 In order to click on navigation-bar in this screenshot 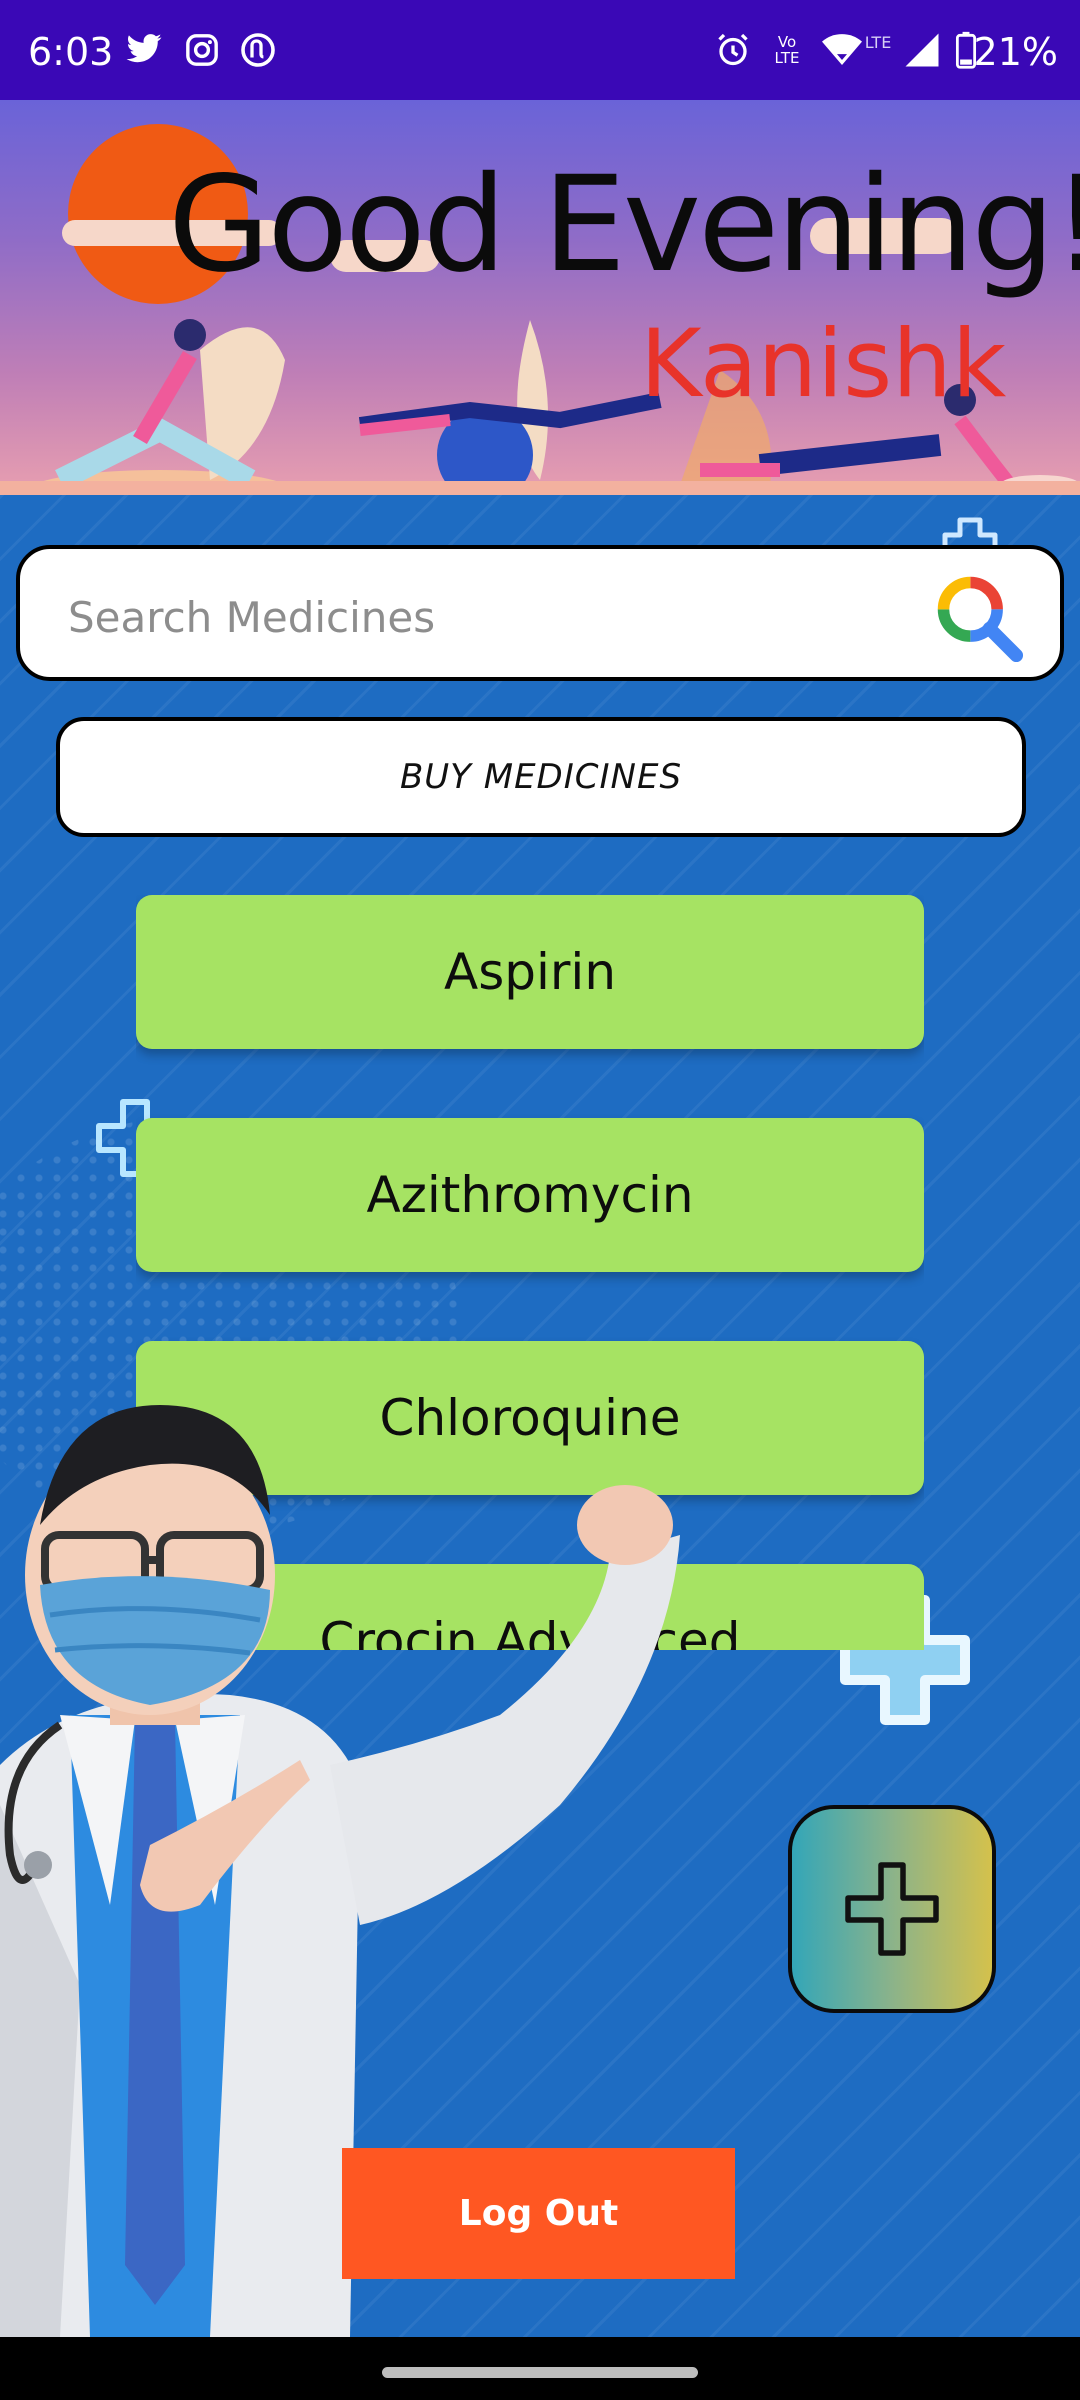, I will do `click(540, 2368)`.